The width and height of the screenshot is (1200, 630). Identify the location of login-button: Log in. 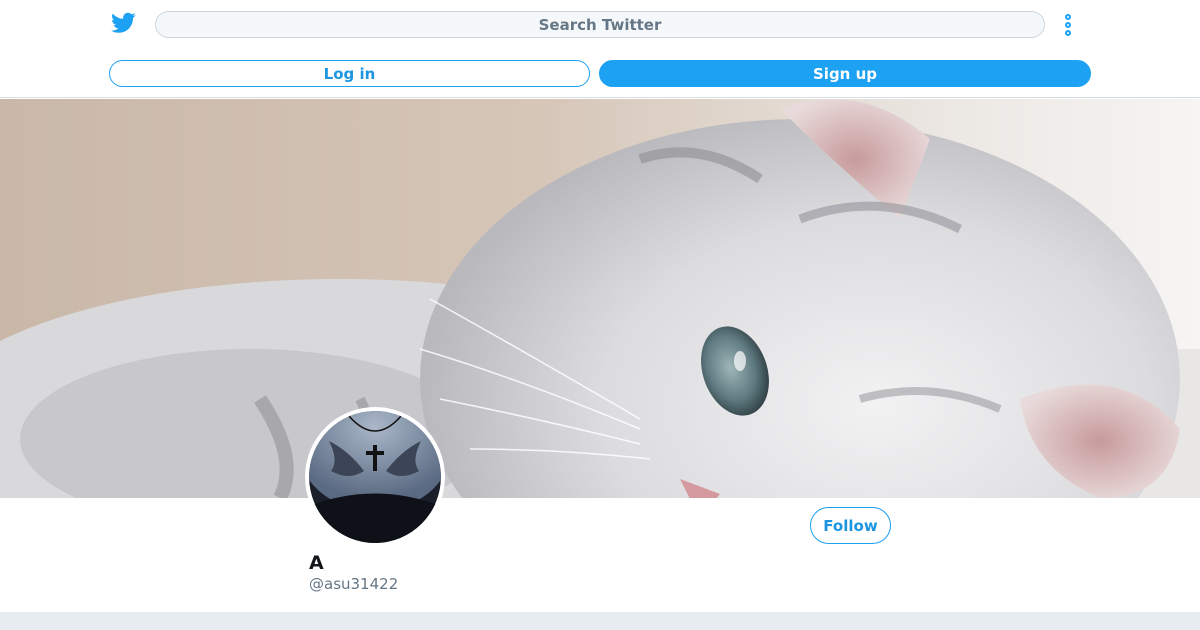
(349, 73).